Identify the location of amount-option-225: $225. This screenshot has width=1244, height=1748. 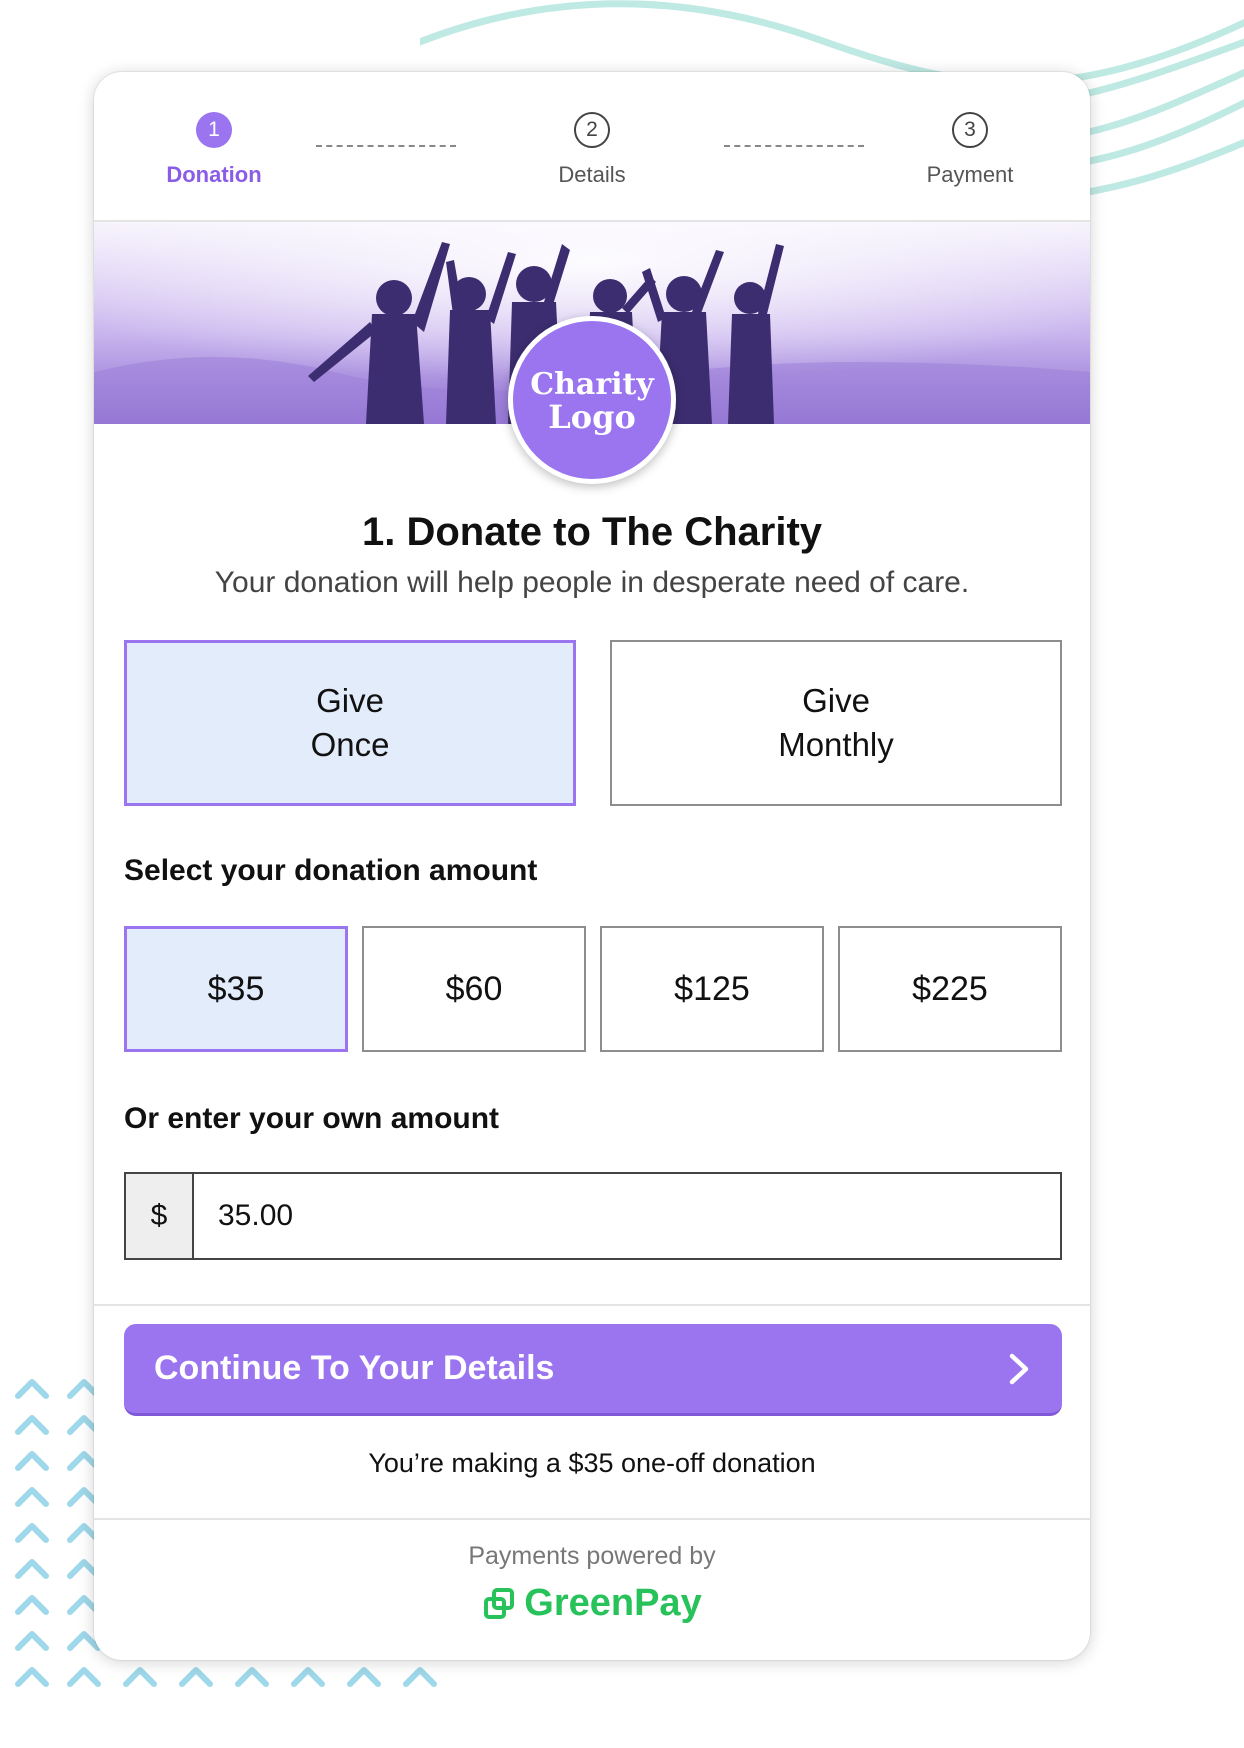
(950, 989).